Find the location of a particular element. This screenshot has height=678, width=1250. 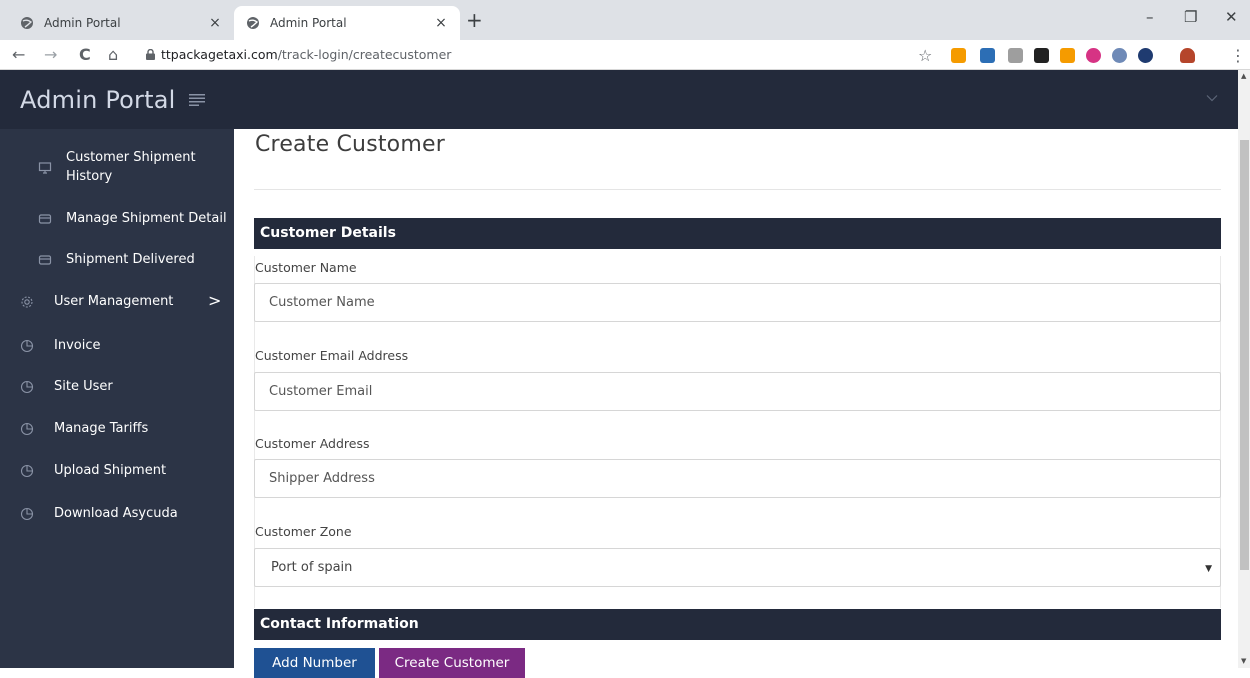

sidebar-header: Admin Portal is located at coordinates (117, 99).